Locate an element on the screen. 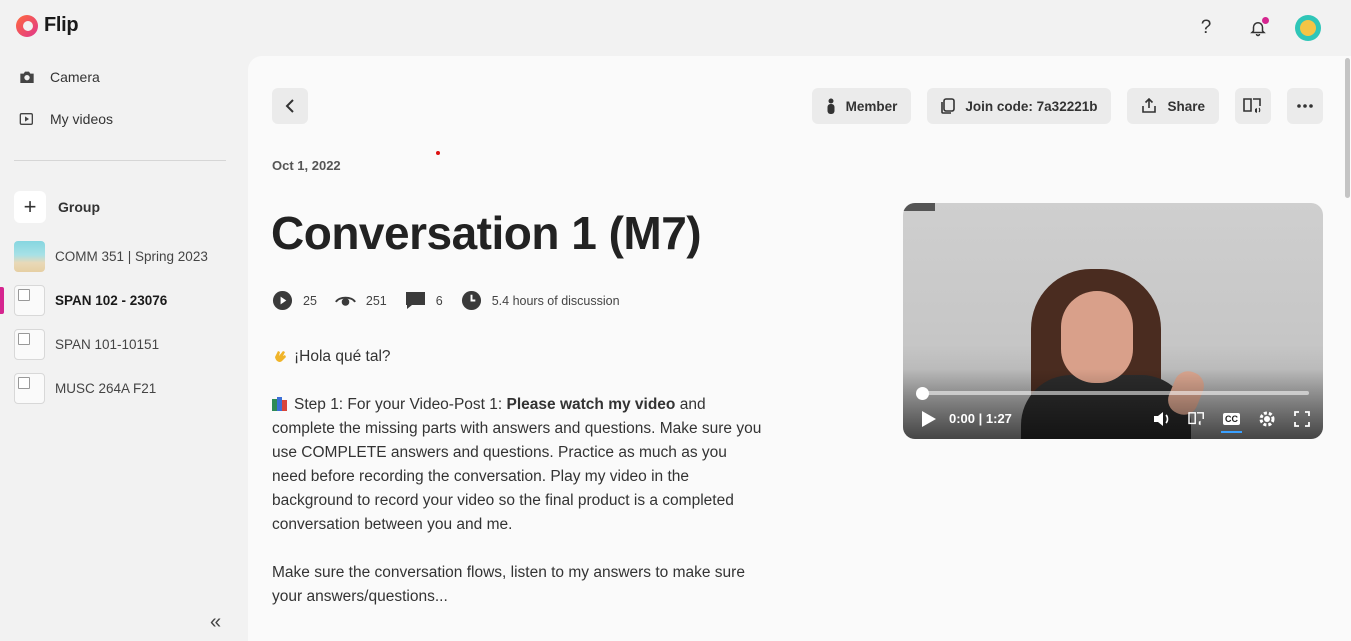 The height and width of the screenshot is (641, 1351). page-scrollbar is located at coordinates (1347, 348).